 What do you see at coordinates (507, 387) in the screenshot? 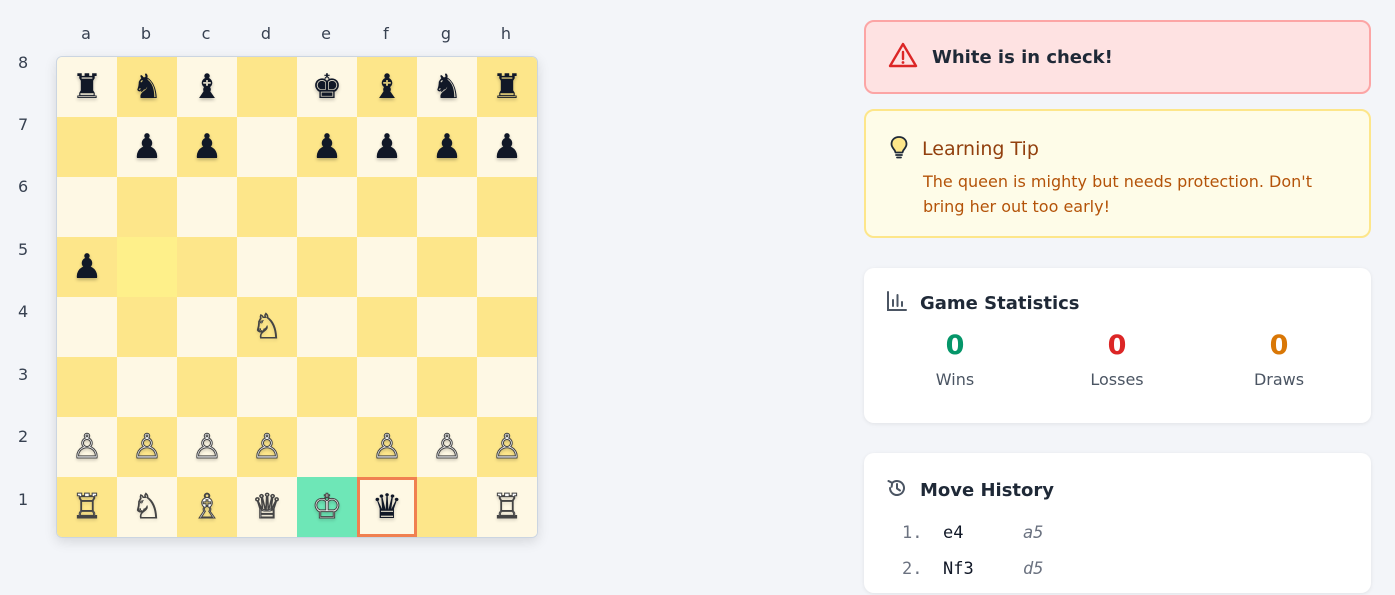
I see `square-h3` at bounding box center [507, 387].